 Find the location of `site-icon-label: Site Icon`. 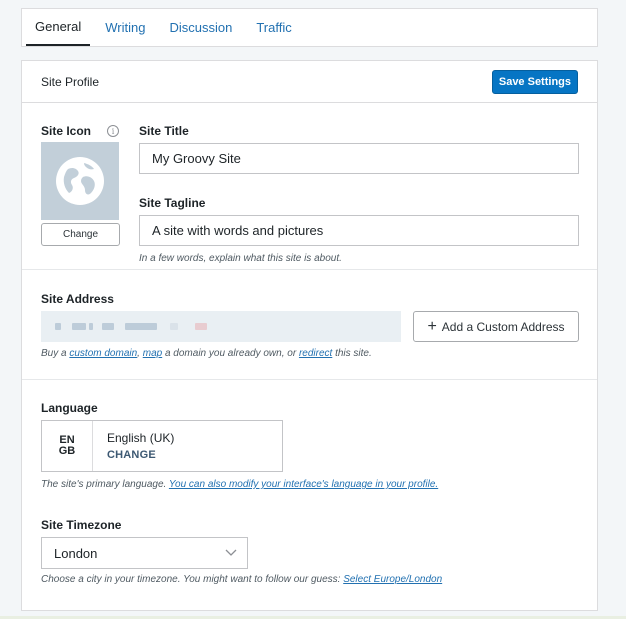

site-icon-label: Site Icon is located at coordinates (66, 131).